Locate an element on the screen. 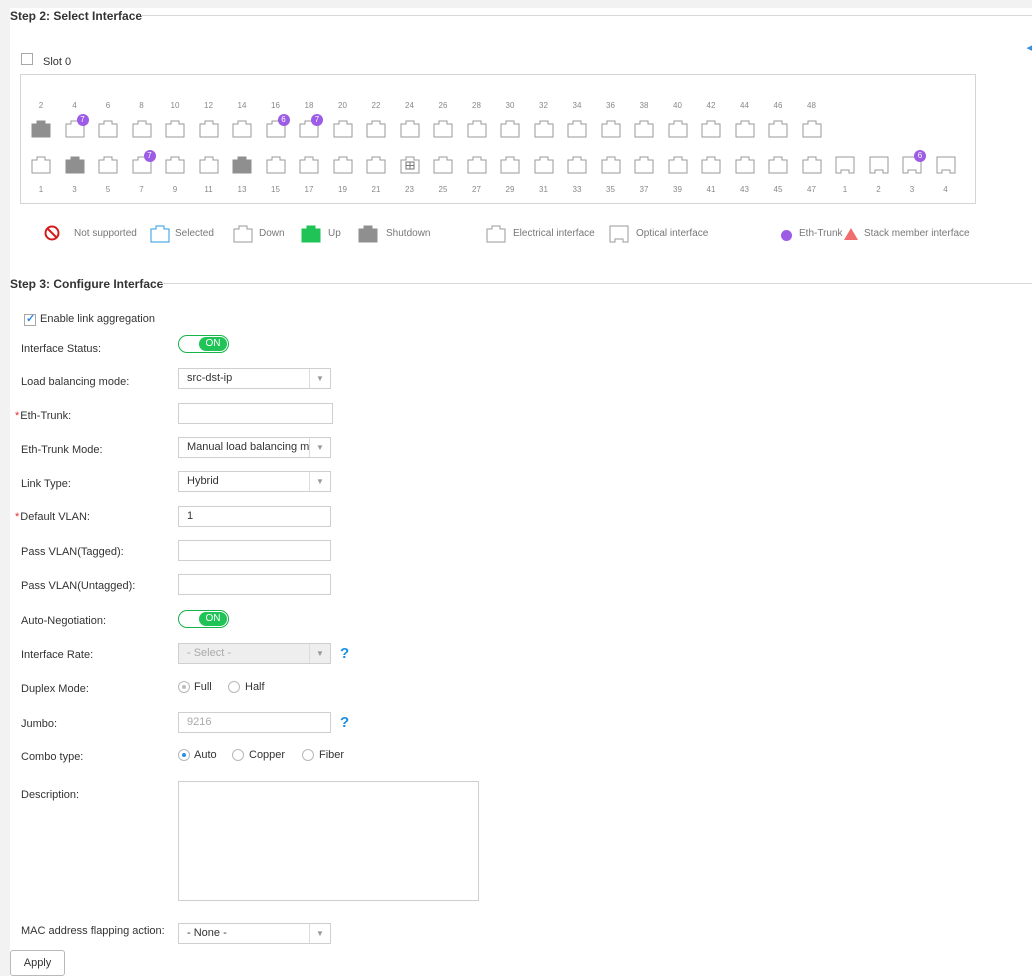 The width and height of the screenshot is (1032, 976). default-vlan-input: 1 is located at coordinates (254, 516).